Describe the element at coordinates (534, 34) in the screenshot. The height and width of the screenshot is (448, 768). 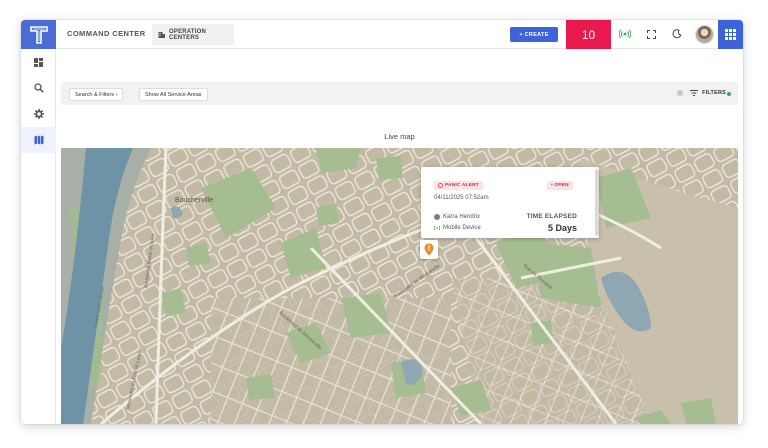
I see `create-button: + CREATE` at that location.